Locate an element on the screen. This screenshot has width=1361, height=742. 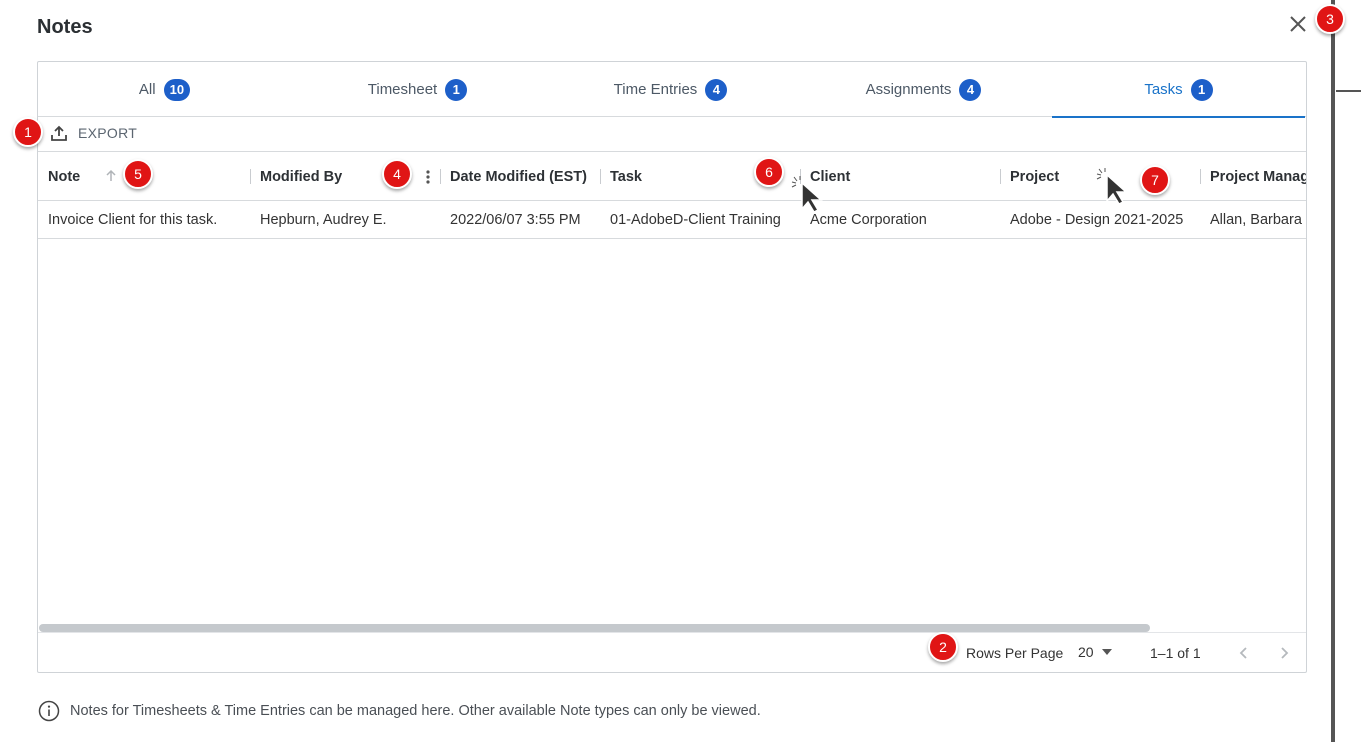
export-label: EXPORT is located at coordinates (108, 133).